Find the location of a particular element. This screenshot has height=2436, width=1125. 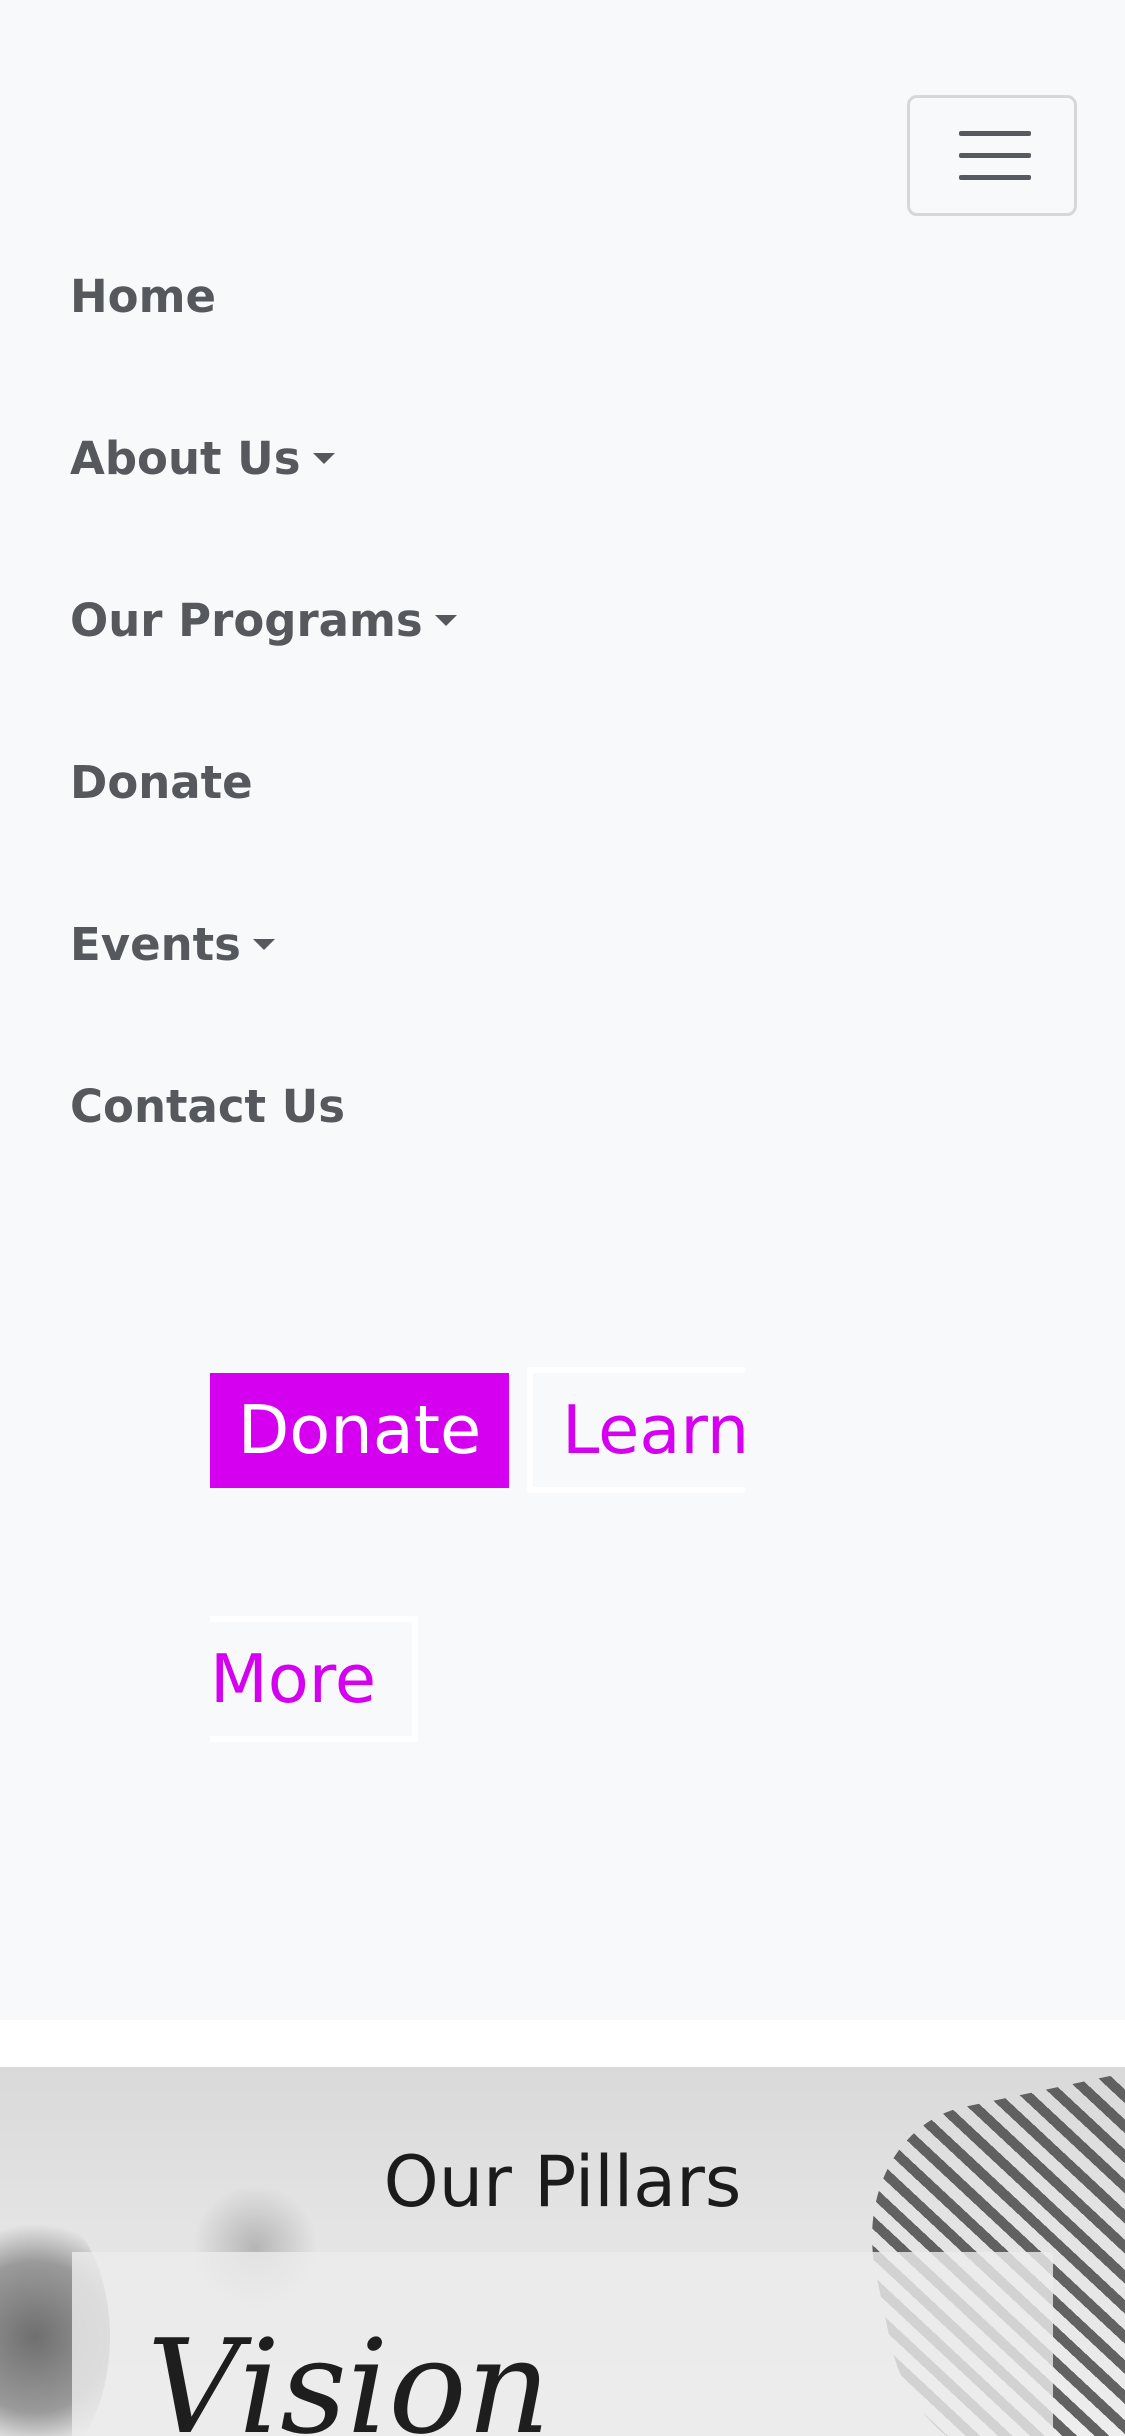

navbar-toggler-button is located at coordinates (992, 155).